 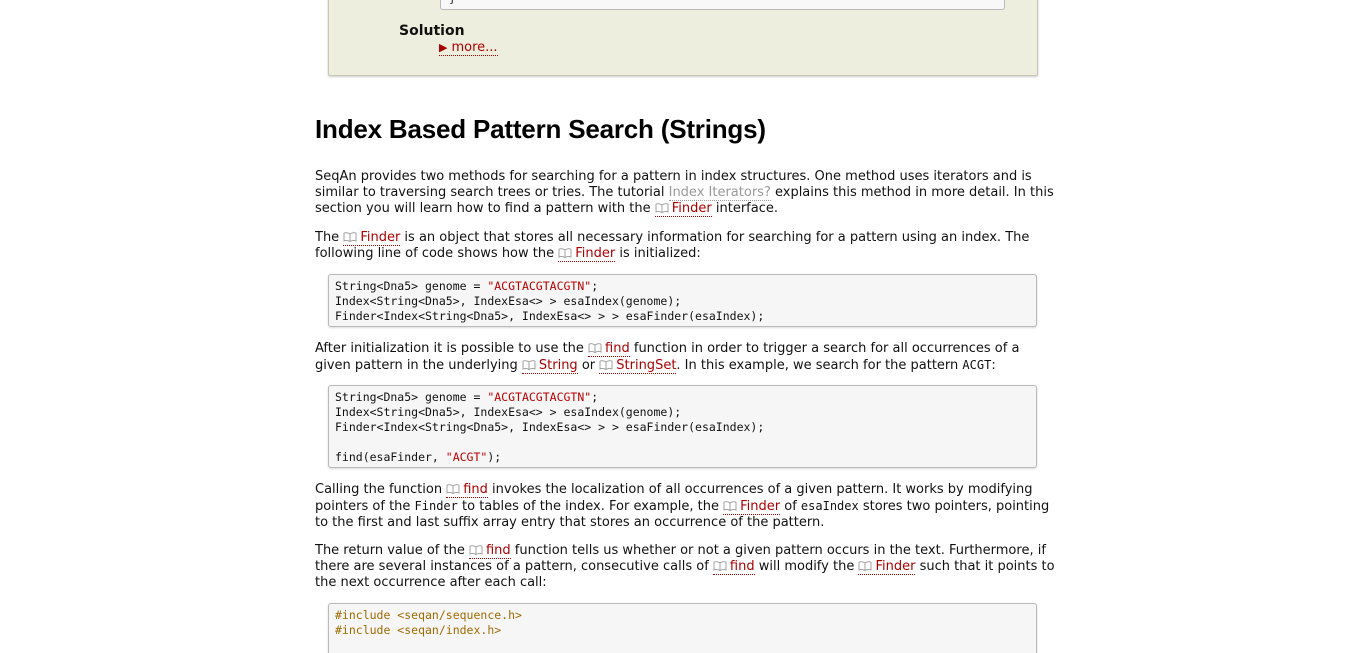 I want to click on section-title: Index Based Pattern Search (Strings), so click(x=540, y=129).